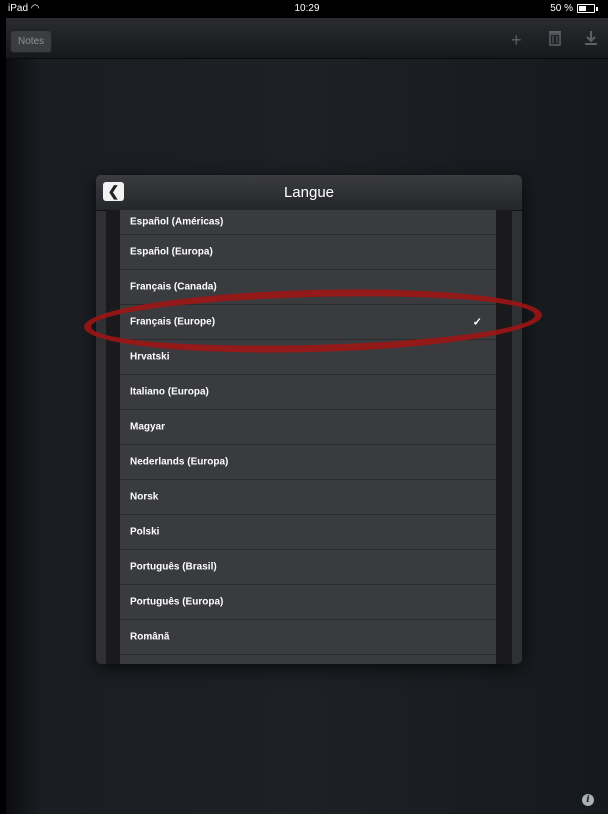 The height and width of the screenshot is (814, 608). What do you see at coordinates (144, 497) in the screenshot?
I see `language-label: Norsk` at bounding box center [144, 497].